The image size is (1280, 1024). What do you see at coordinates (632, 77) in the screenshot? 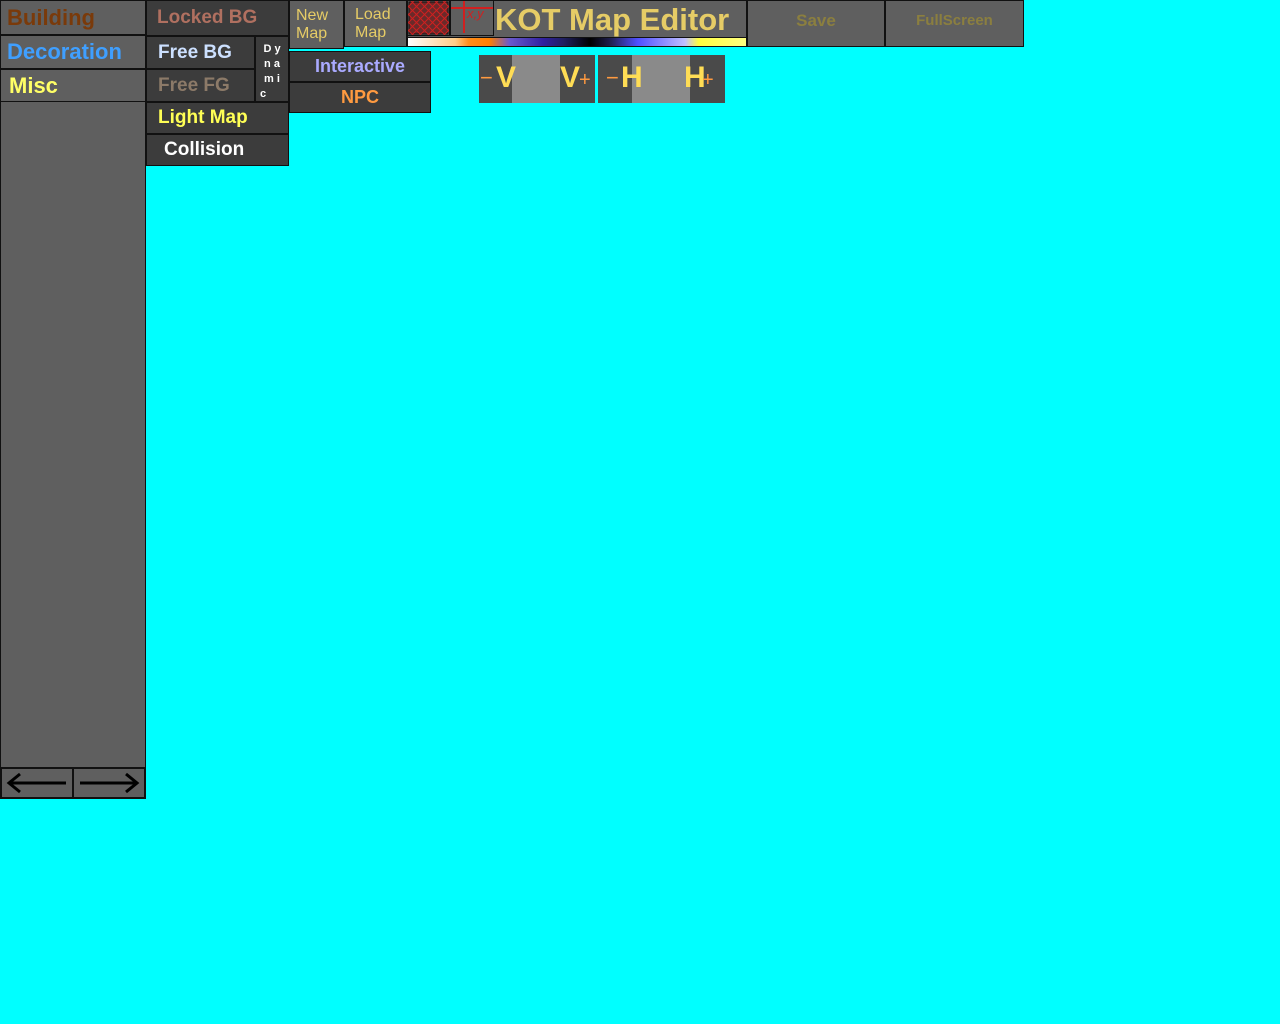
I see `h-minus-label: H` at bounding box center [632, 77].